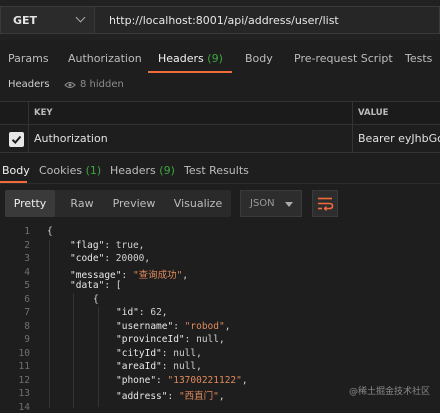 The height and width of the screenshot is (413, 440). I want to click on json-key: "code", so click(87, 258).